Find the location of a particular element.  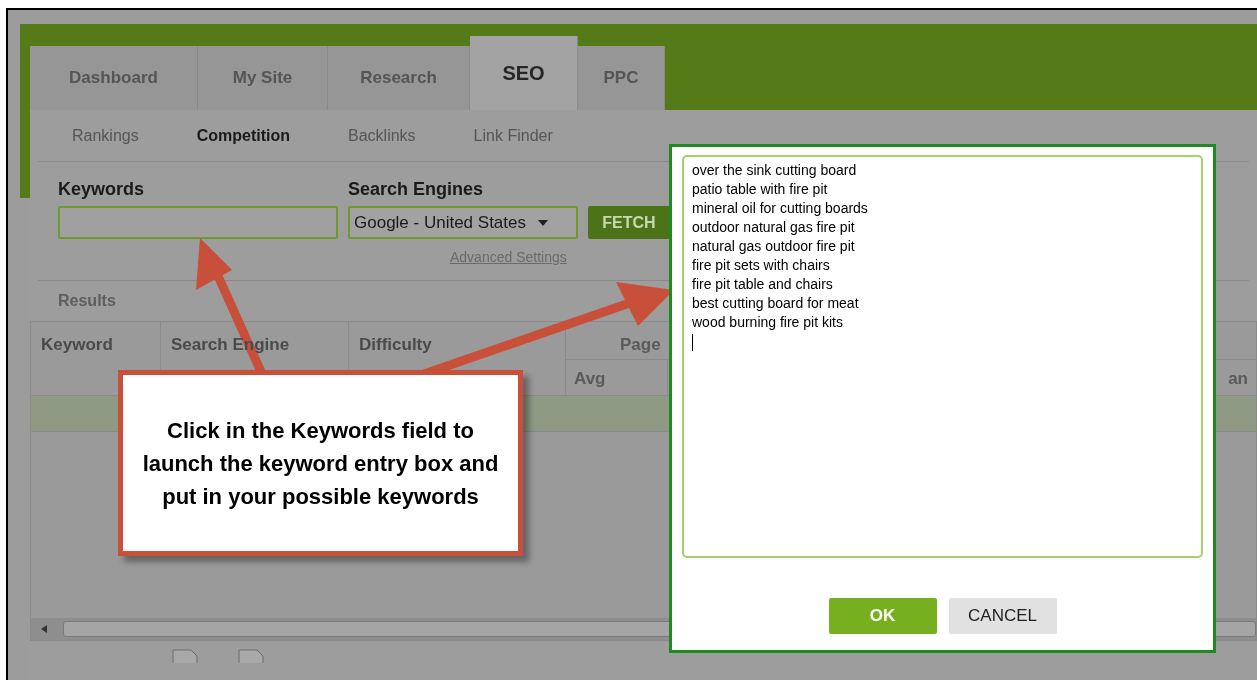

cancel-button: CANCEL is located at coordinates (1002, 616).